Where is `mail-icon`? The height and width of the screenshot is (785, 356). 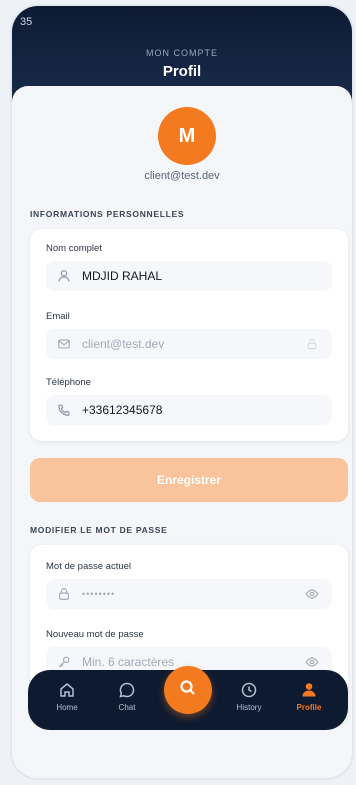
mail-icon is located at coordinates (64, 344).